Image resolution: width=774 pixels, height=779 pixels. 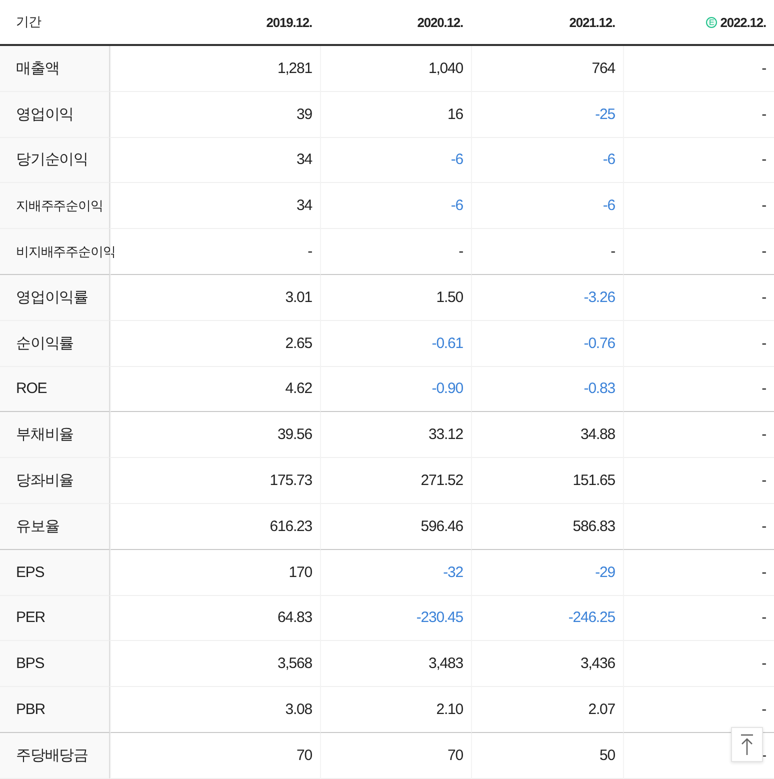 What do you see at coordinates (215, 23) in the screenshot?
I see `column-header: 2019.12.` at bounding box center [215, 23].